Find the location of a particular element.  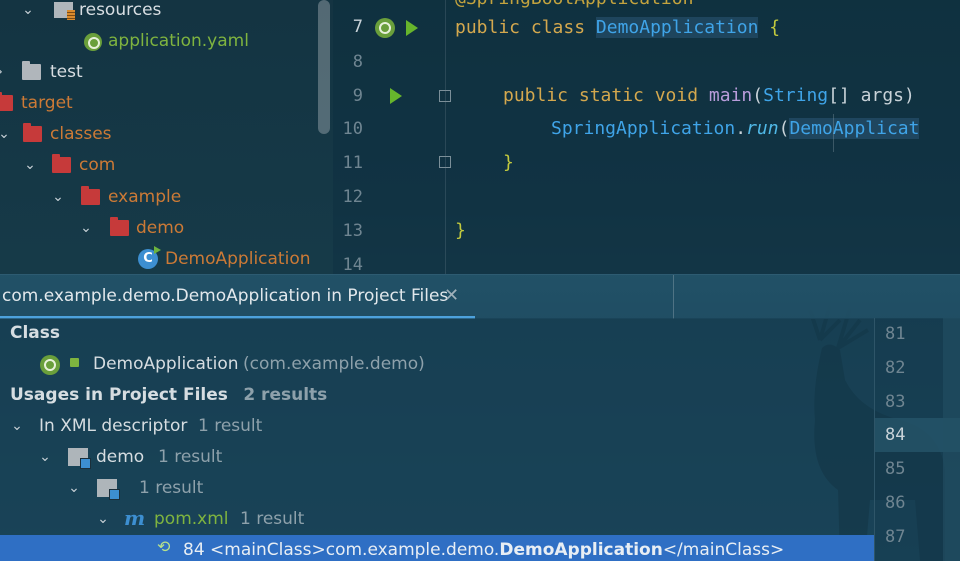

line-number: 14 is located at coordinates (352, 264).